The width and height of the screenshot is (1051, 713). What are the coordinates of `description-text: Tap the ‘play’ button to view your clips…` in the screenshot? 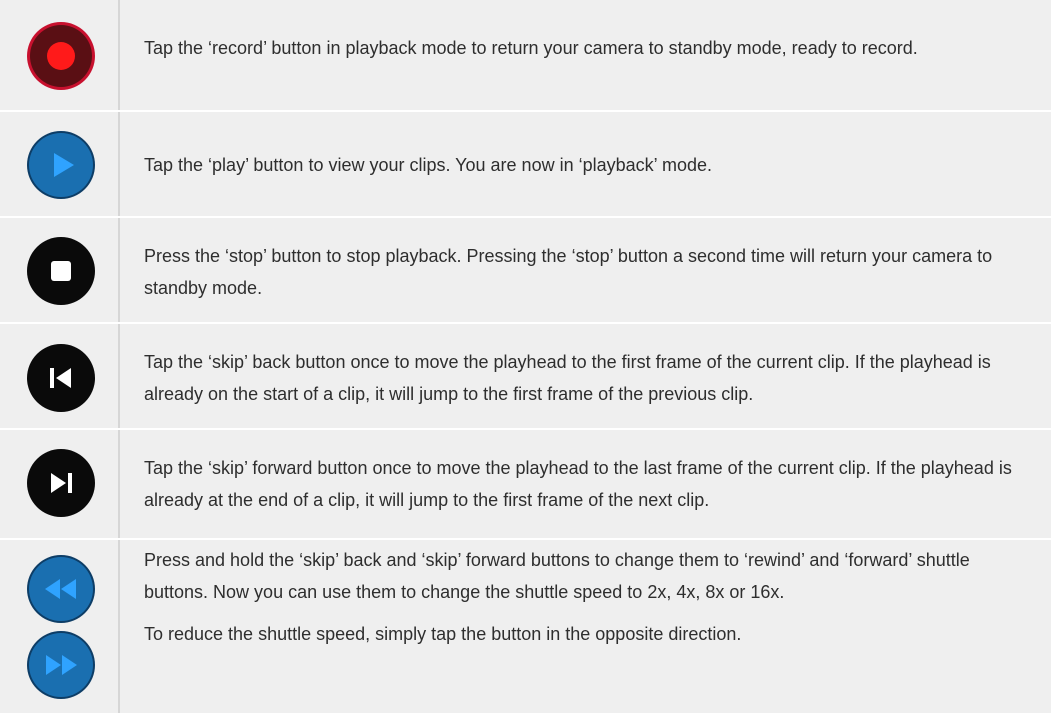 It's located at (428, 165).